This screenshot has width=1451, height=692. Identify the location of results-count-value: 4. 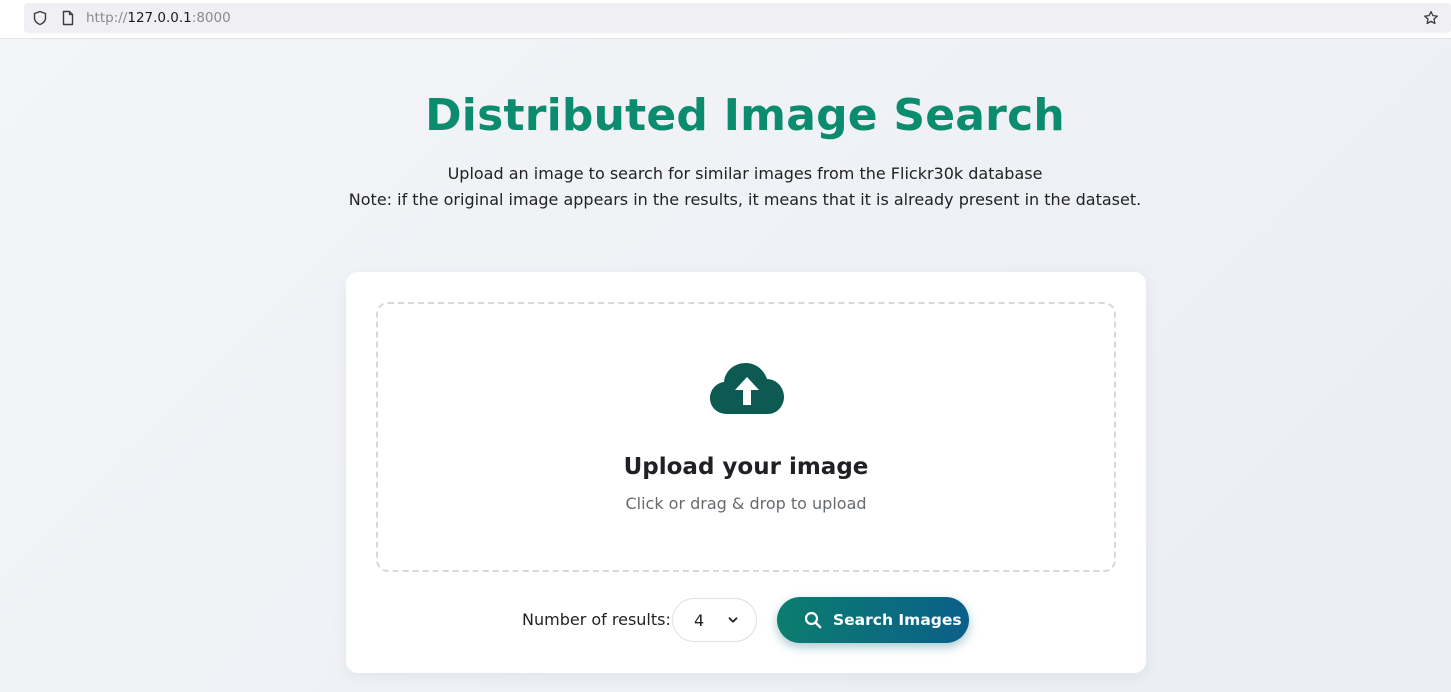
(699, 620).